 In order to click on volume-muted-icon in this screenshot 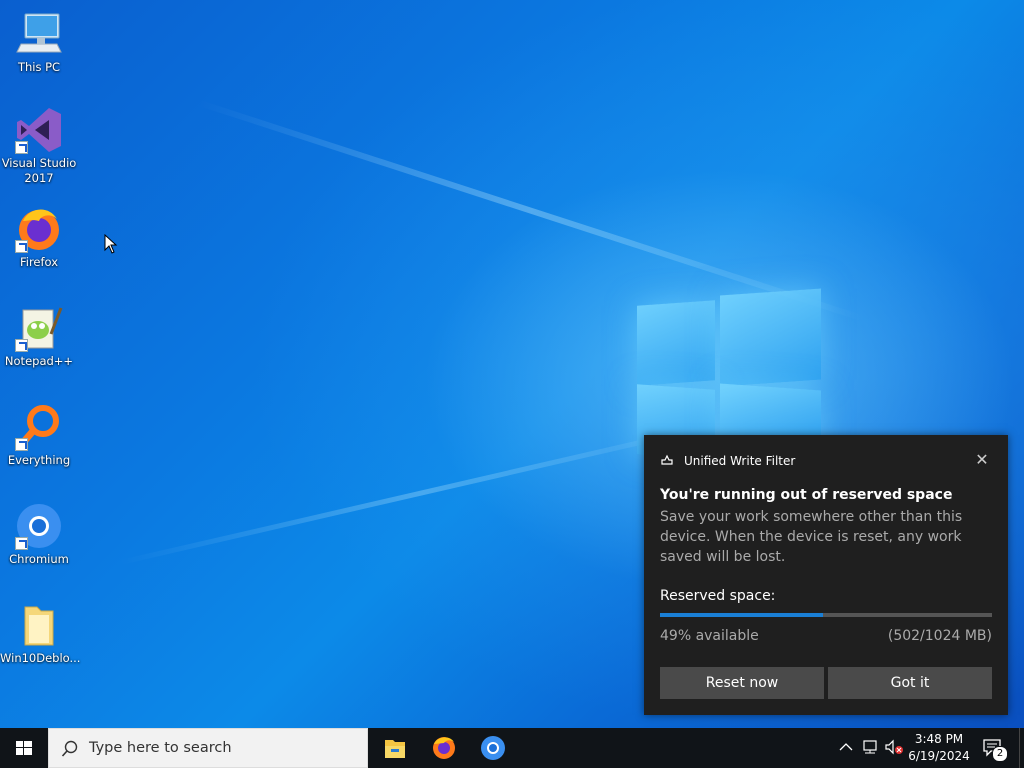, I will do `click(894, 749)`.